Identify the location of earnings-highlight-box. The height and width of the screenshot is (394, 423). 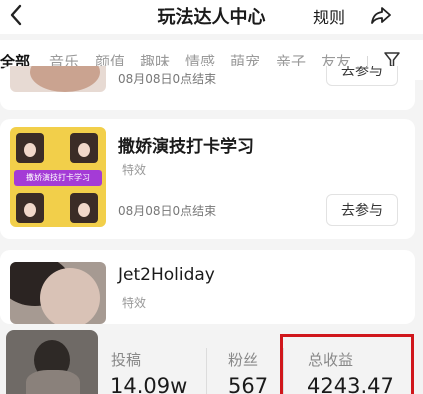
(347, 364).